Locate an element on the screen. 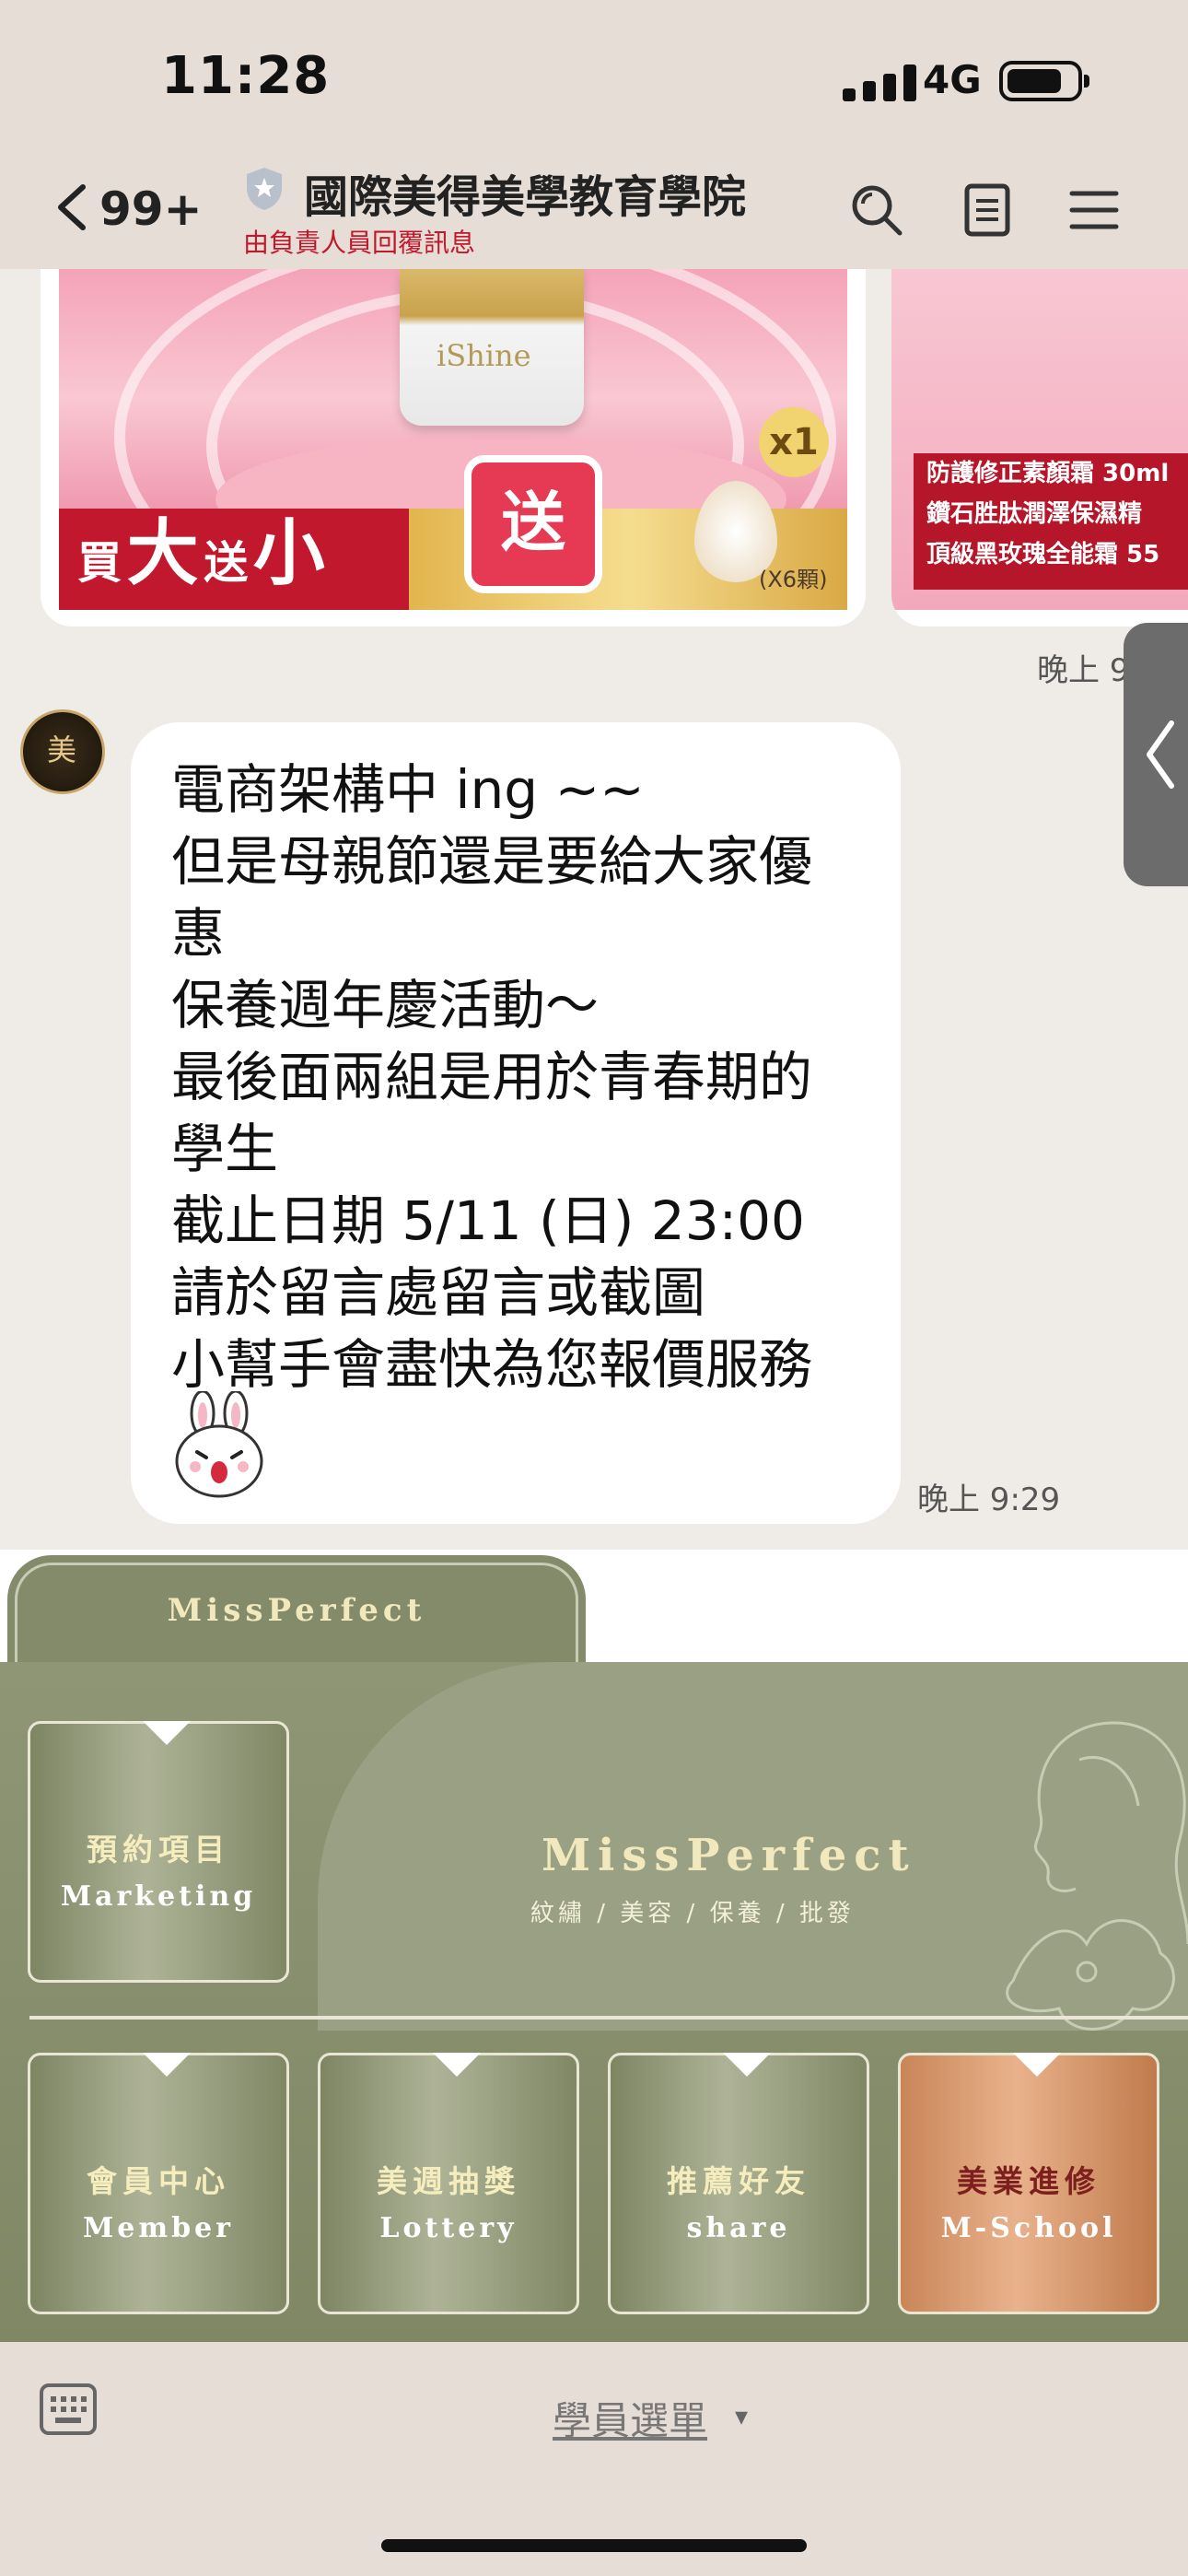 The height and width of the screenshot is (2576, 1188). chevron-down-icon: ▾ is located at coordinates (741, 2416).